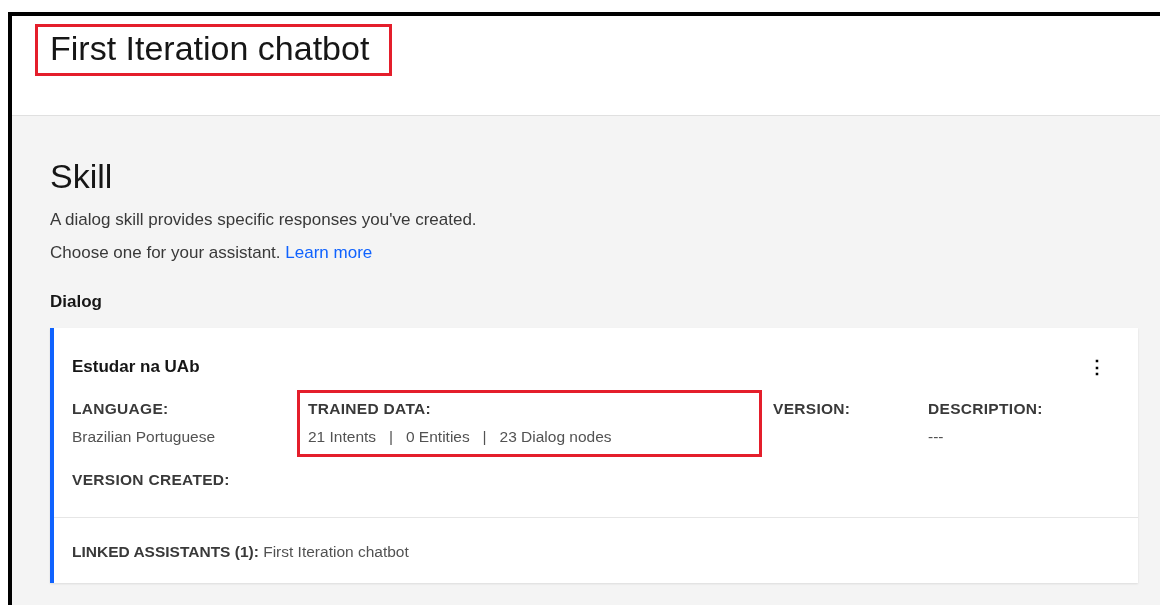 Image resolution: width=1160 pixels, height=605 pixels. Describe the element at coordinates (329, 252) in the screenshot. I see `learn-more-link: Learn more` at that location.